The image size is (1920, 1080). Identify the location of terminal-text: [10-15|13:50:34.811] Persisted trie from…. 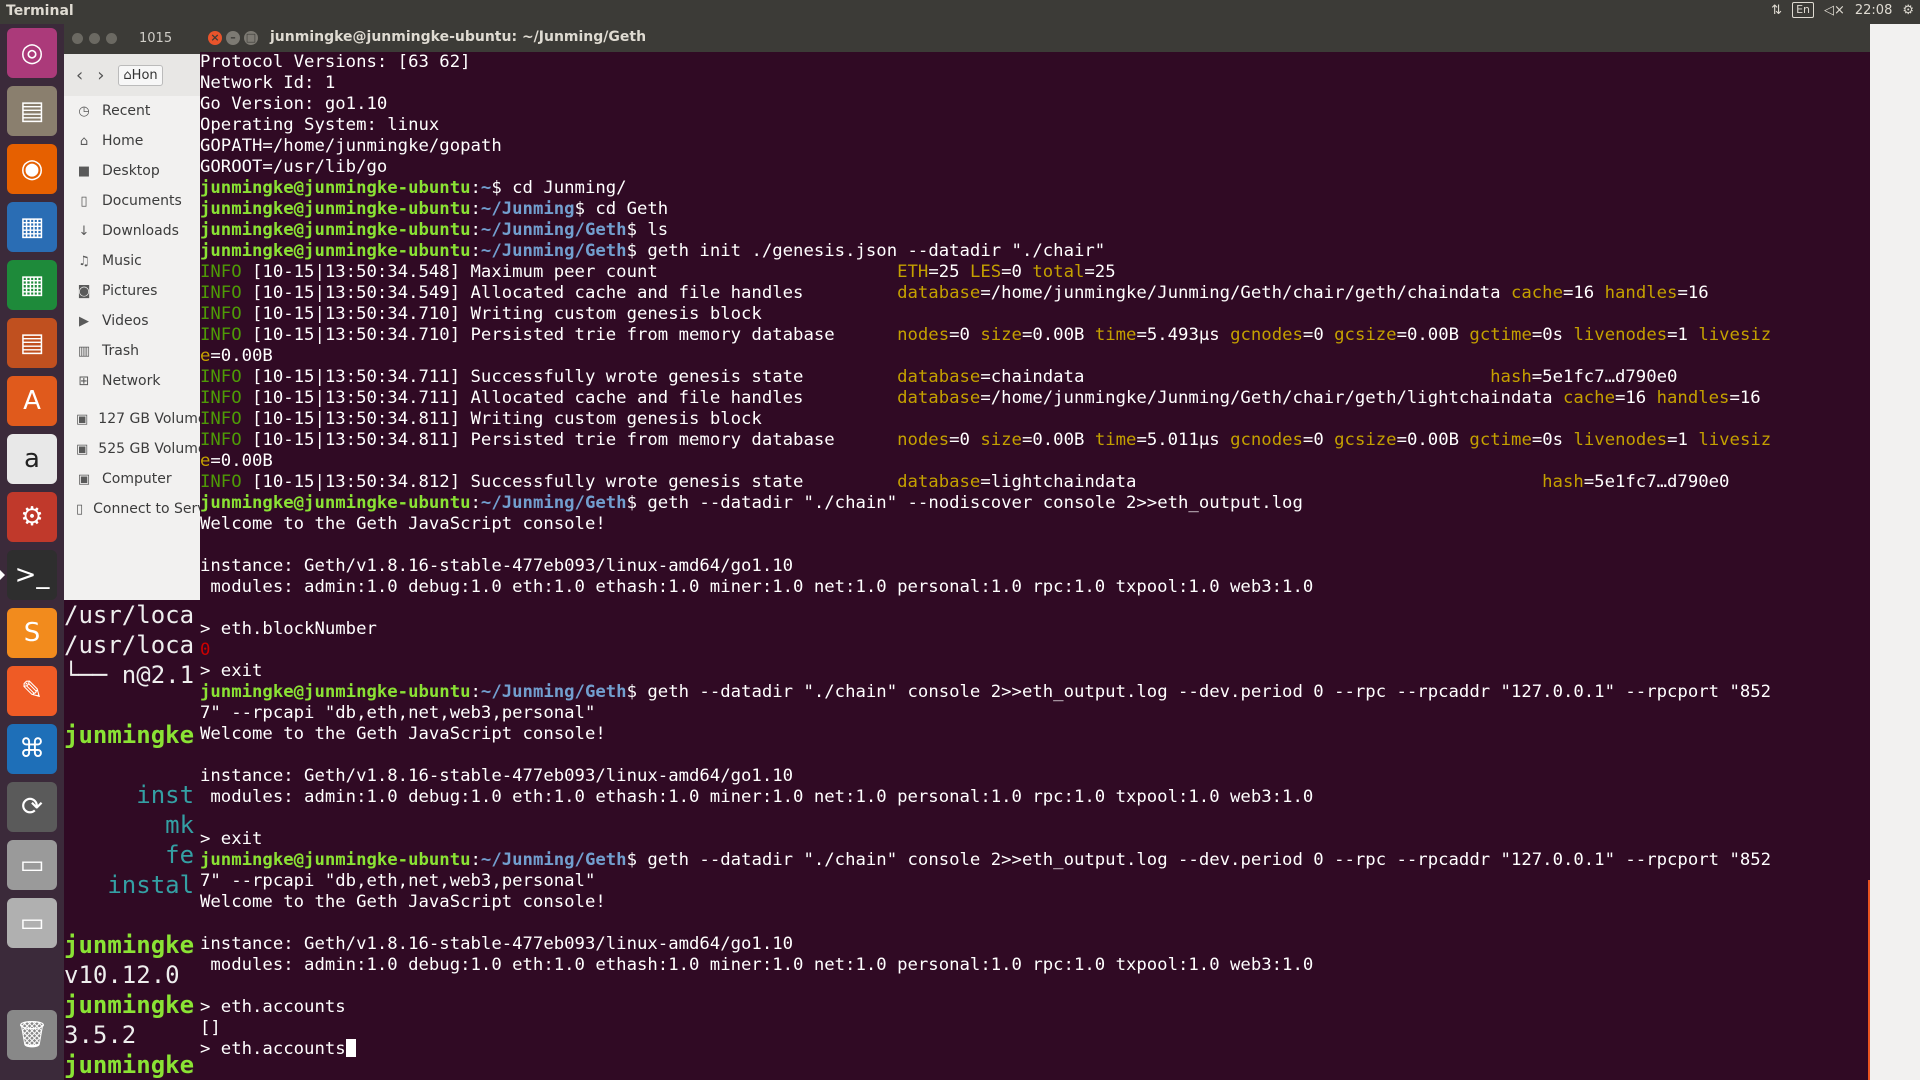
(569, 440).